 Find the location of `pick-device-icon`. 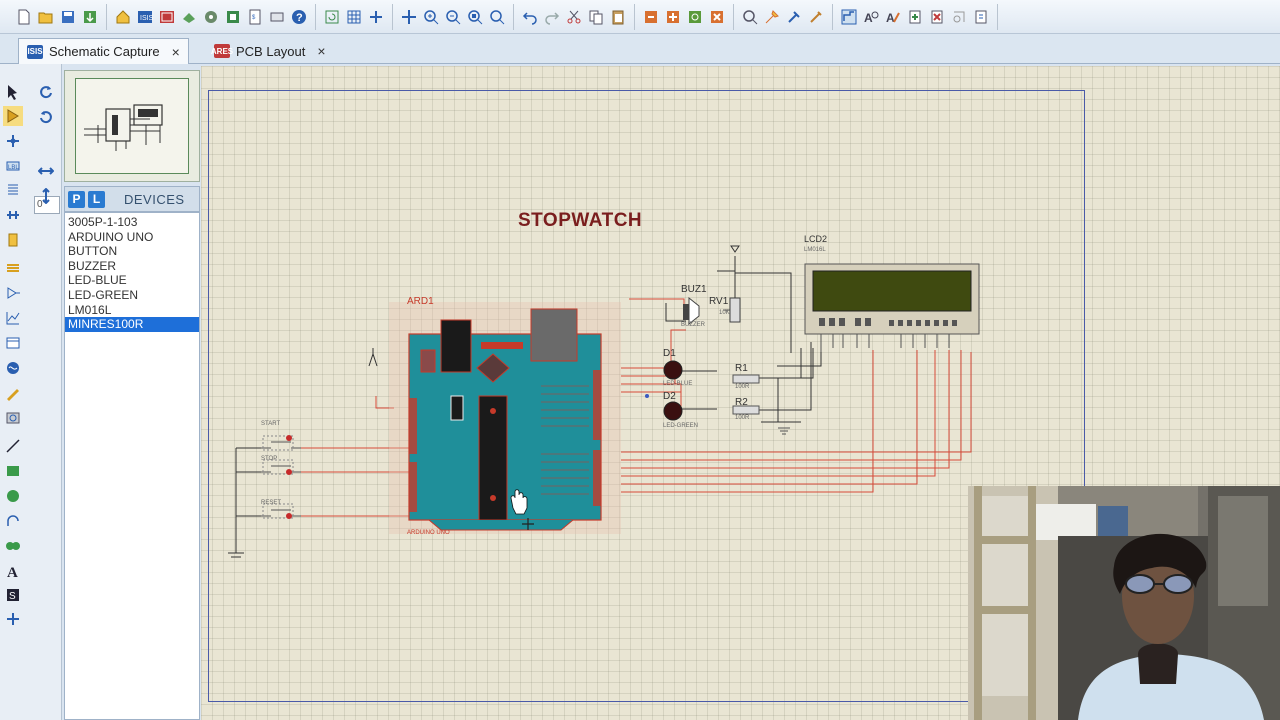

pick-device-icon is located at coordinates (750, 17).